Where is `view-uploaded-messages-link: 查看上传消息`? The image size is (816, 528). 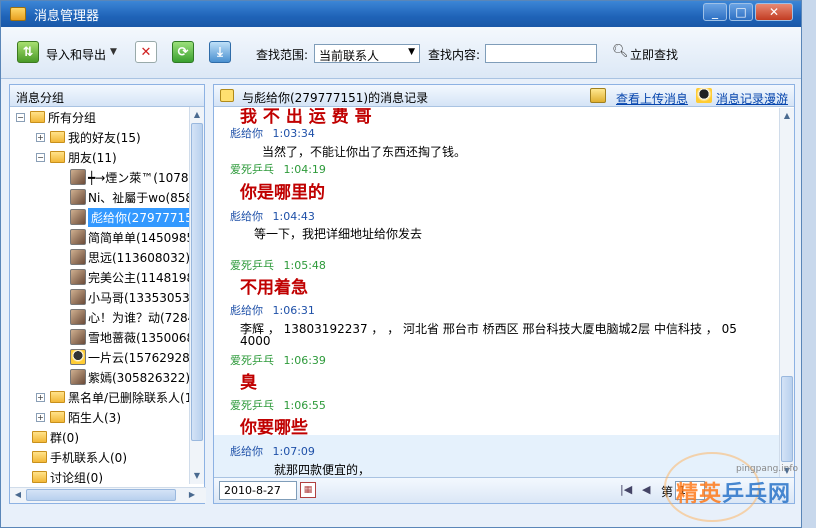
view-uploaded-messages-link: 查看上传消息 is located at coordinates (652, 98).